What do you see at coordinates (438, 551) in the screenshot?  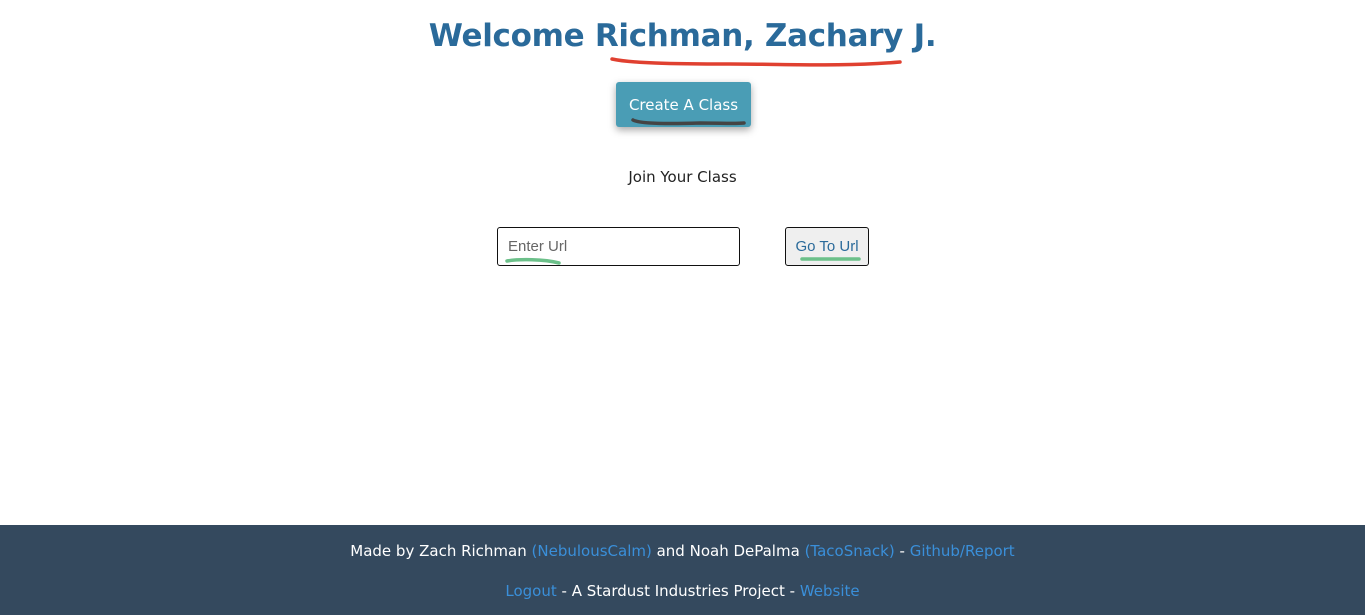 I see `made-by-text: Made by Zach Richman` at bounding box center [438, 551].